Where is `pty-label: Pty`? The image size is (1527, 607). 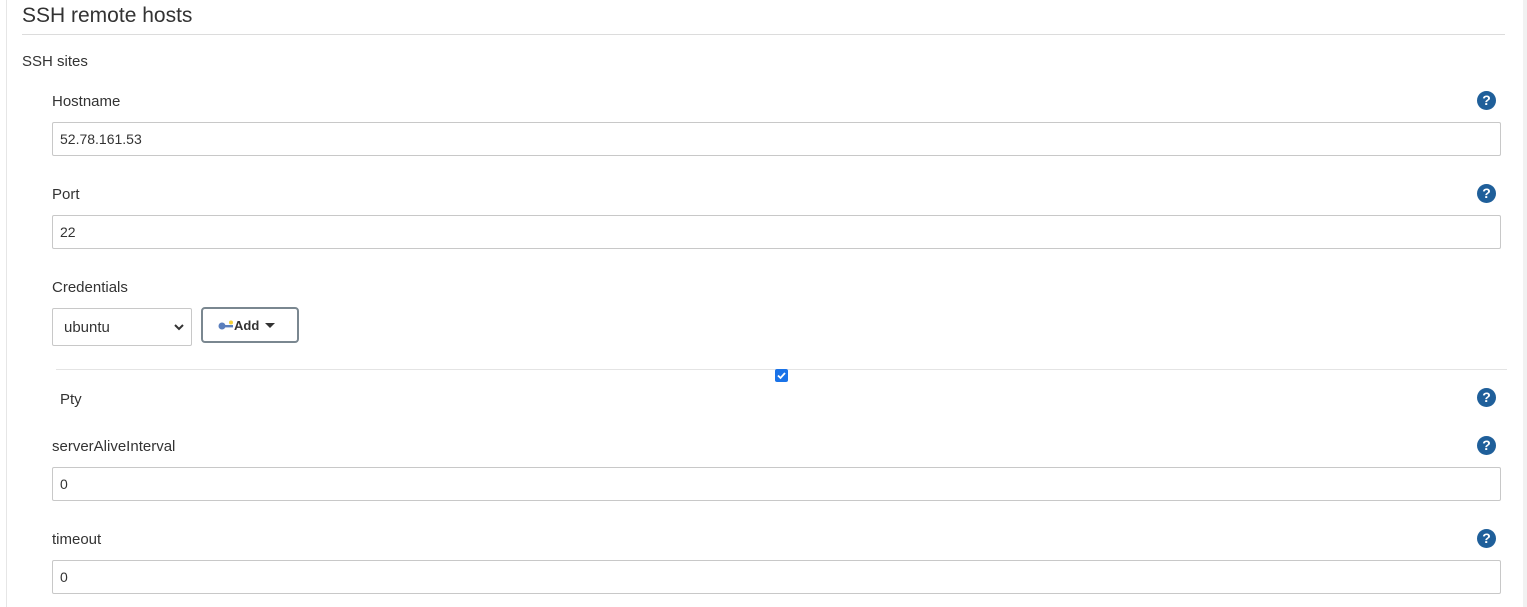 pty-label: Pty is located at coordinates (71, 399).